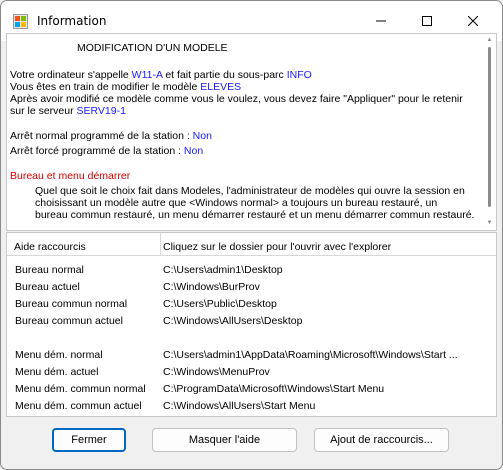  What do you see at coordinates (101, 111) in the screenshot?
I see `server-name: SERV19-1` at bounding box center [101, 111].